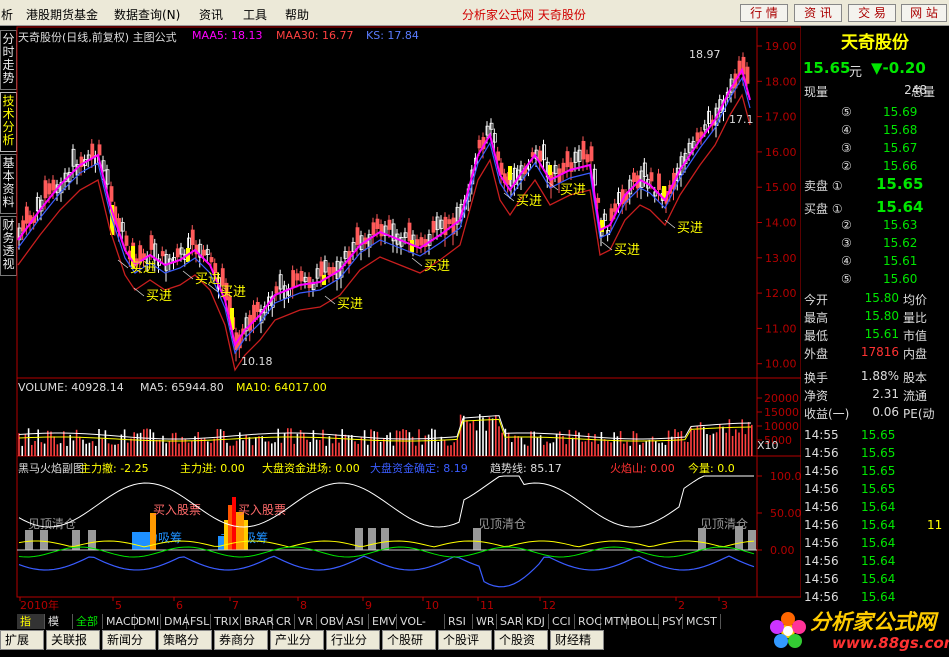 The width and height of the screenshot is (949, 657). Describe the element at coordinates (356, 621) in the screenshot. I see `indicator-tab: ASI` at that location.